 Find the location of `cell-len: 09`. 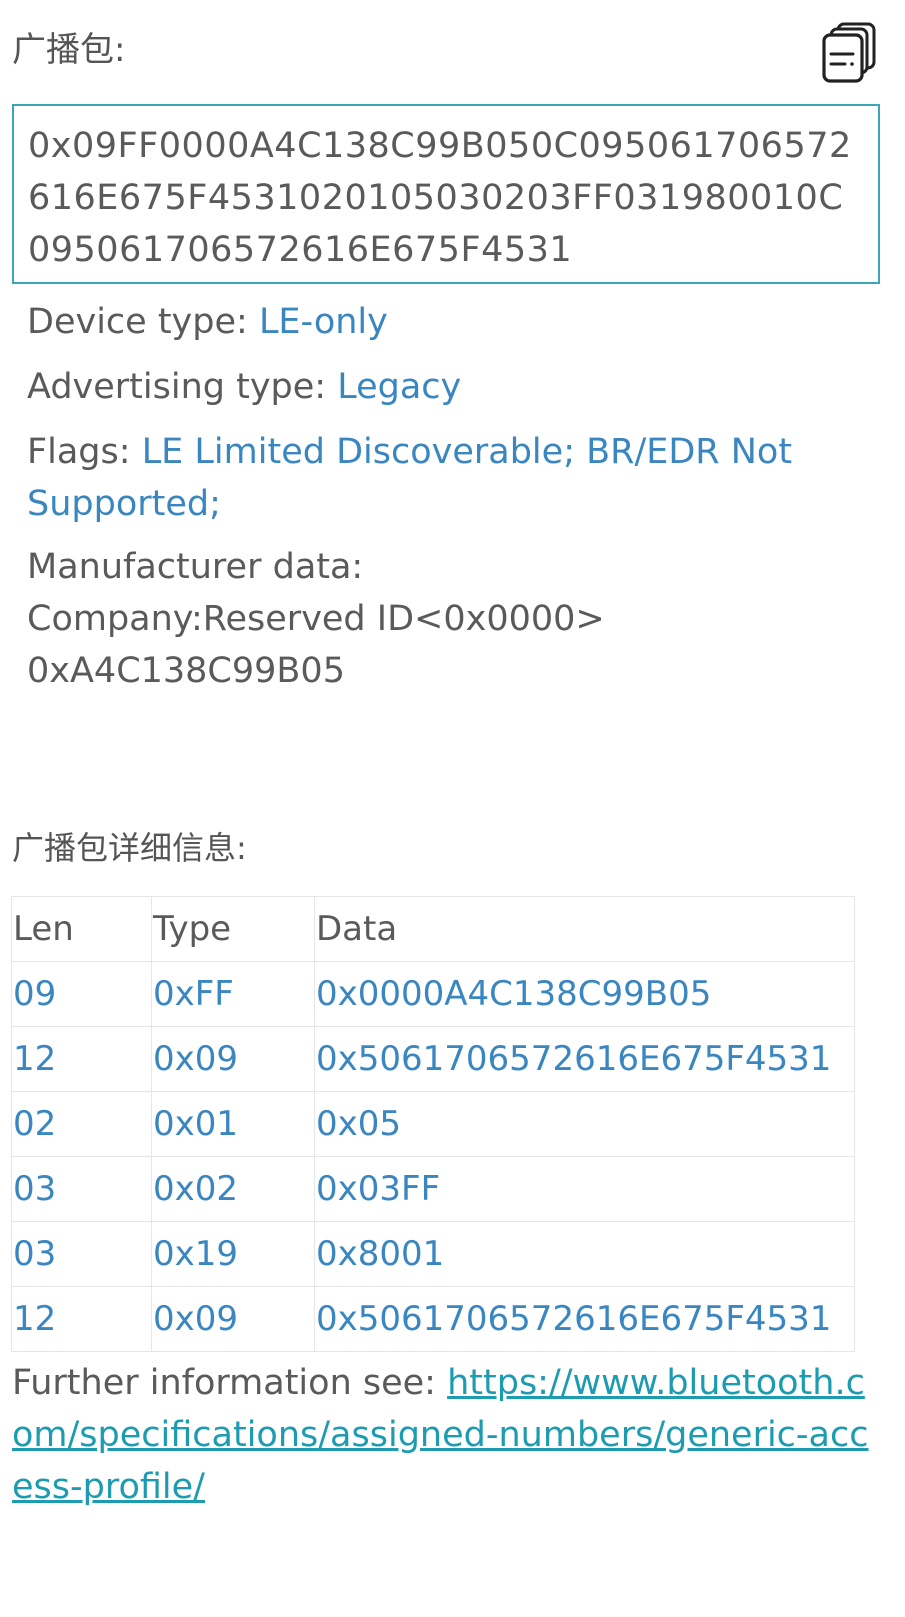

cell-len: 09 is located at coordinates (81, 994).